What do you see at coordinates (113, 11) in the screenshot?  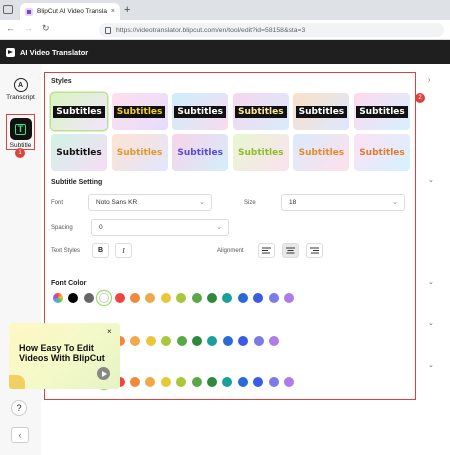 I see `tab-close-icon: ×` at bounding box center [113, 11].